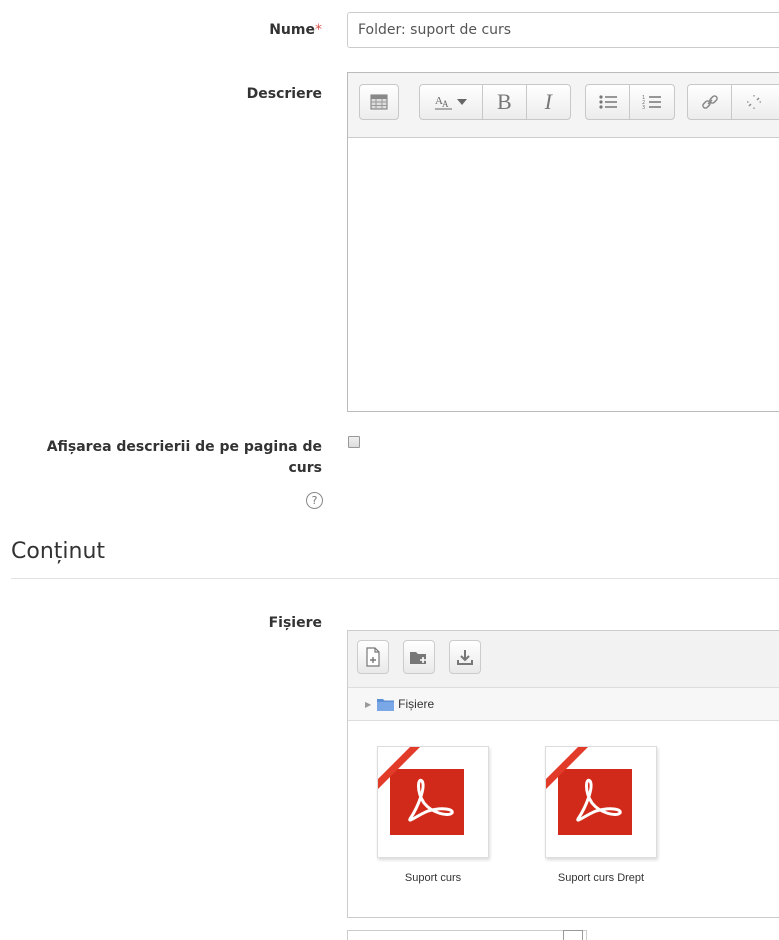  I want to click on unlink-icon, so click(754, 102).